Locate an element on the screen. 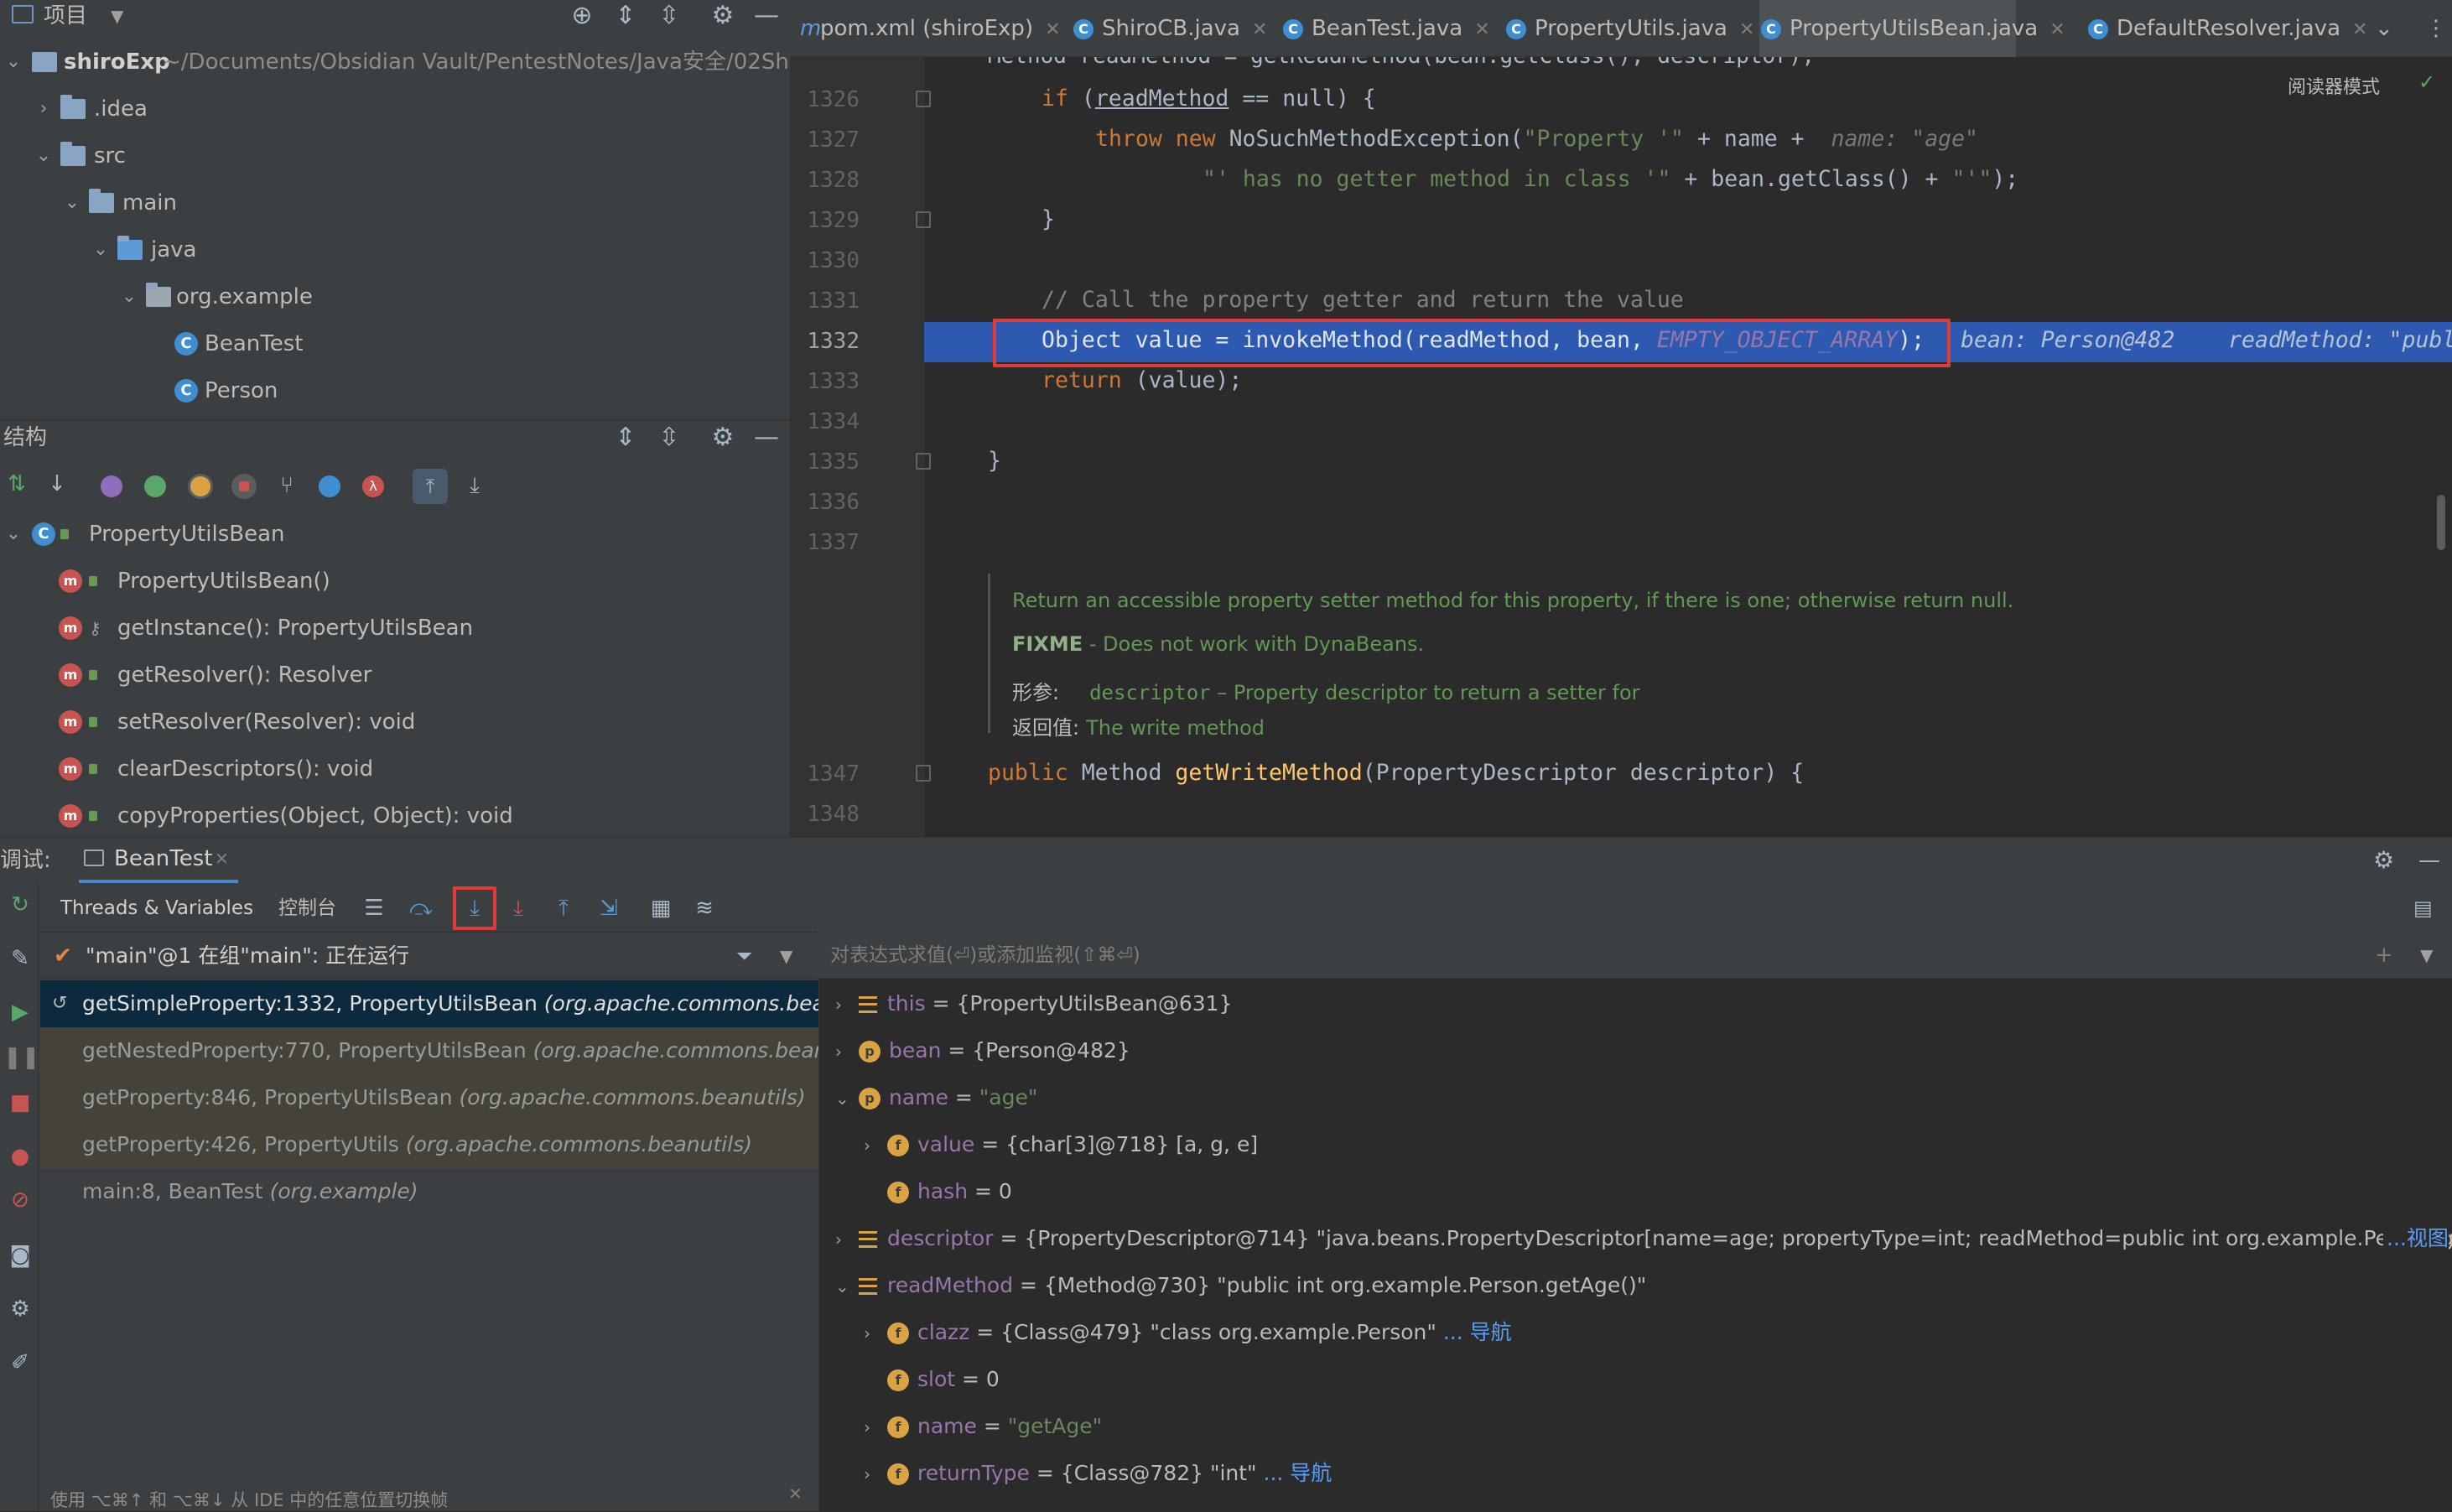  rerun-icon: ↻ is located at coordinates (20, 905).